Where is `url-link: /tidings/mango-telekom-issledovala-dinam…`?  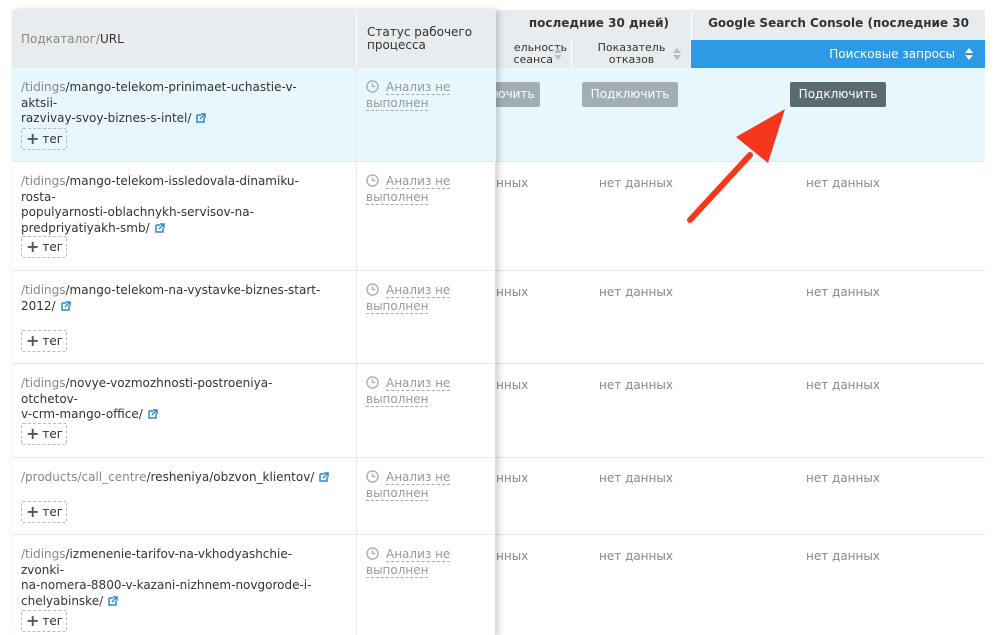
url-link: /tidings/mango-telekom-issledovala-dinam… is located at coordinates (171, 205).